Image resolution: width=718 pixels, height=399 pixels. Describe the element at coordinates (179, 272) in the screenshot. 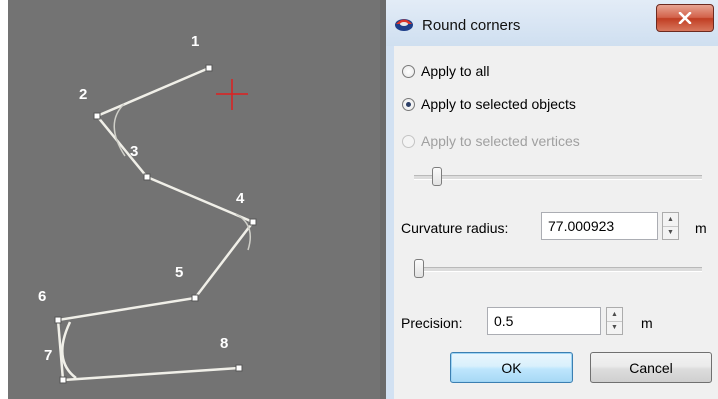

I see `vertex-label-5: 5` at that location.